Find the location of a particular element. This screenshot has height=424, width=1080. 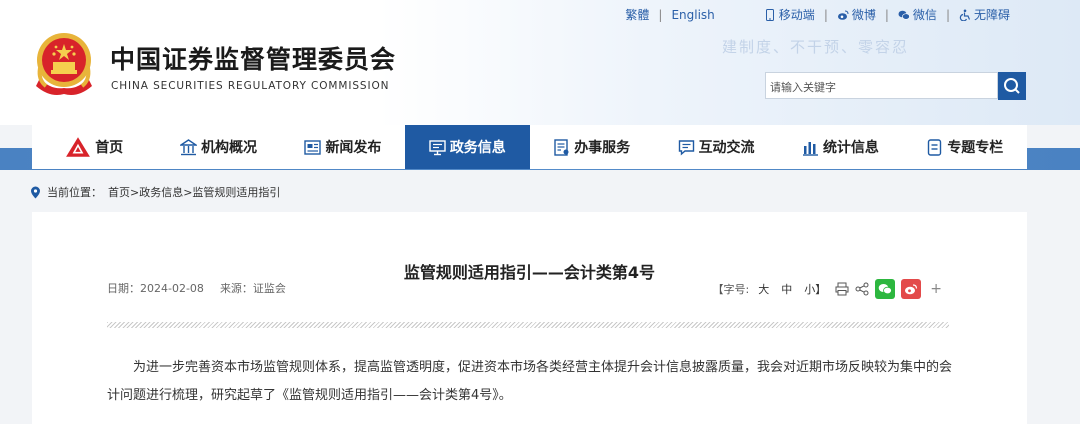

accessibility-label: 无障碍 is located at coordinates (991, 15).